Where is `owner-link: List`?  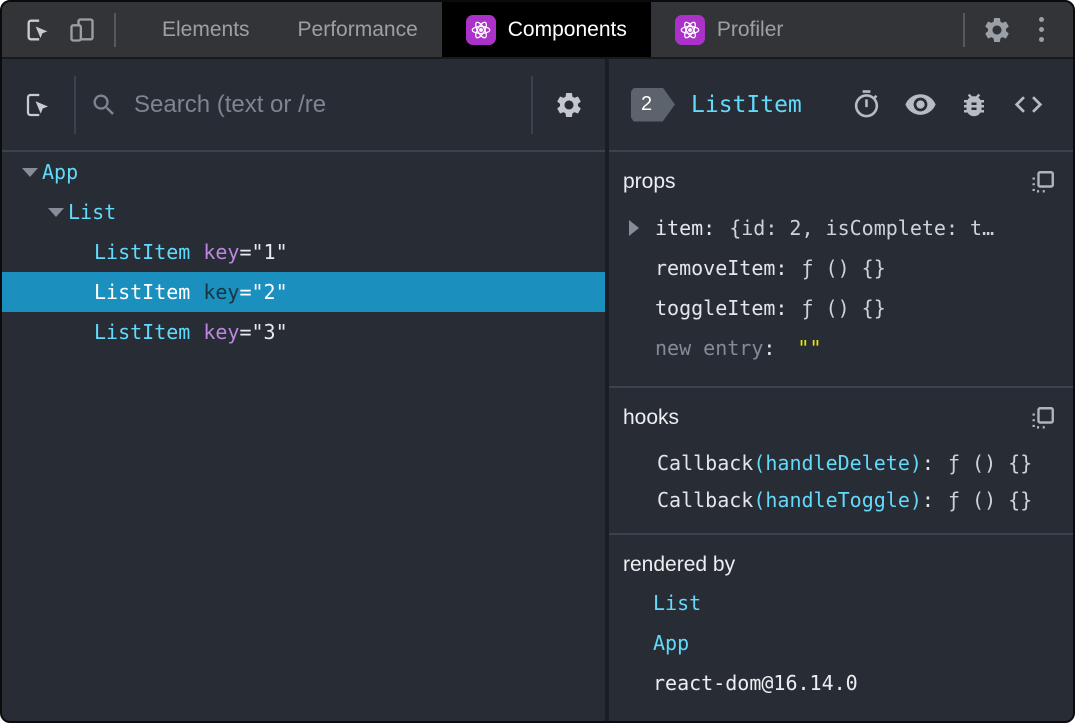 owner-link: List is located at coordinates (677, 603).